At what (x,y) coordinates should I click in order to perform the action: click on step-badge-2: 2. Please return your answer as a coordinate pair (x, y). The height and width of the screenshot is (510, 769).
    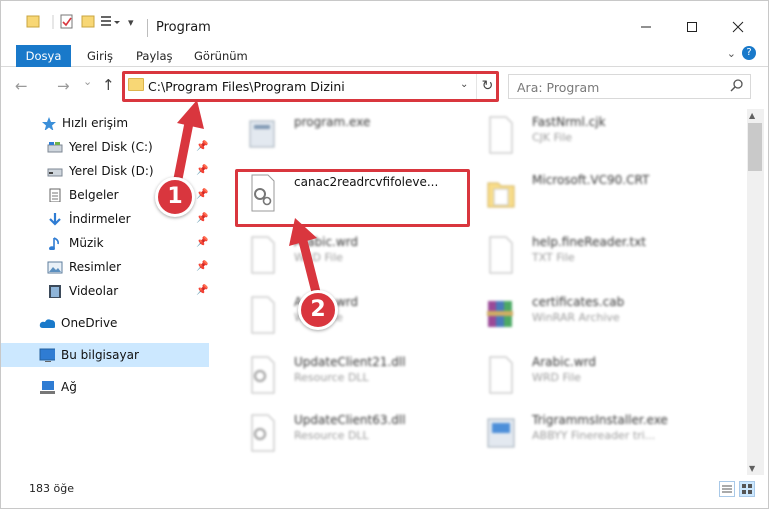
    Looking at the image, I should click on (318, 310).